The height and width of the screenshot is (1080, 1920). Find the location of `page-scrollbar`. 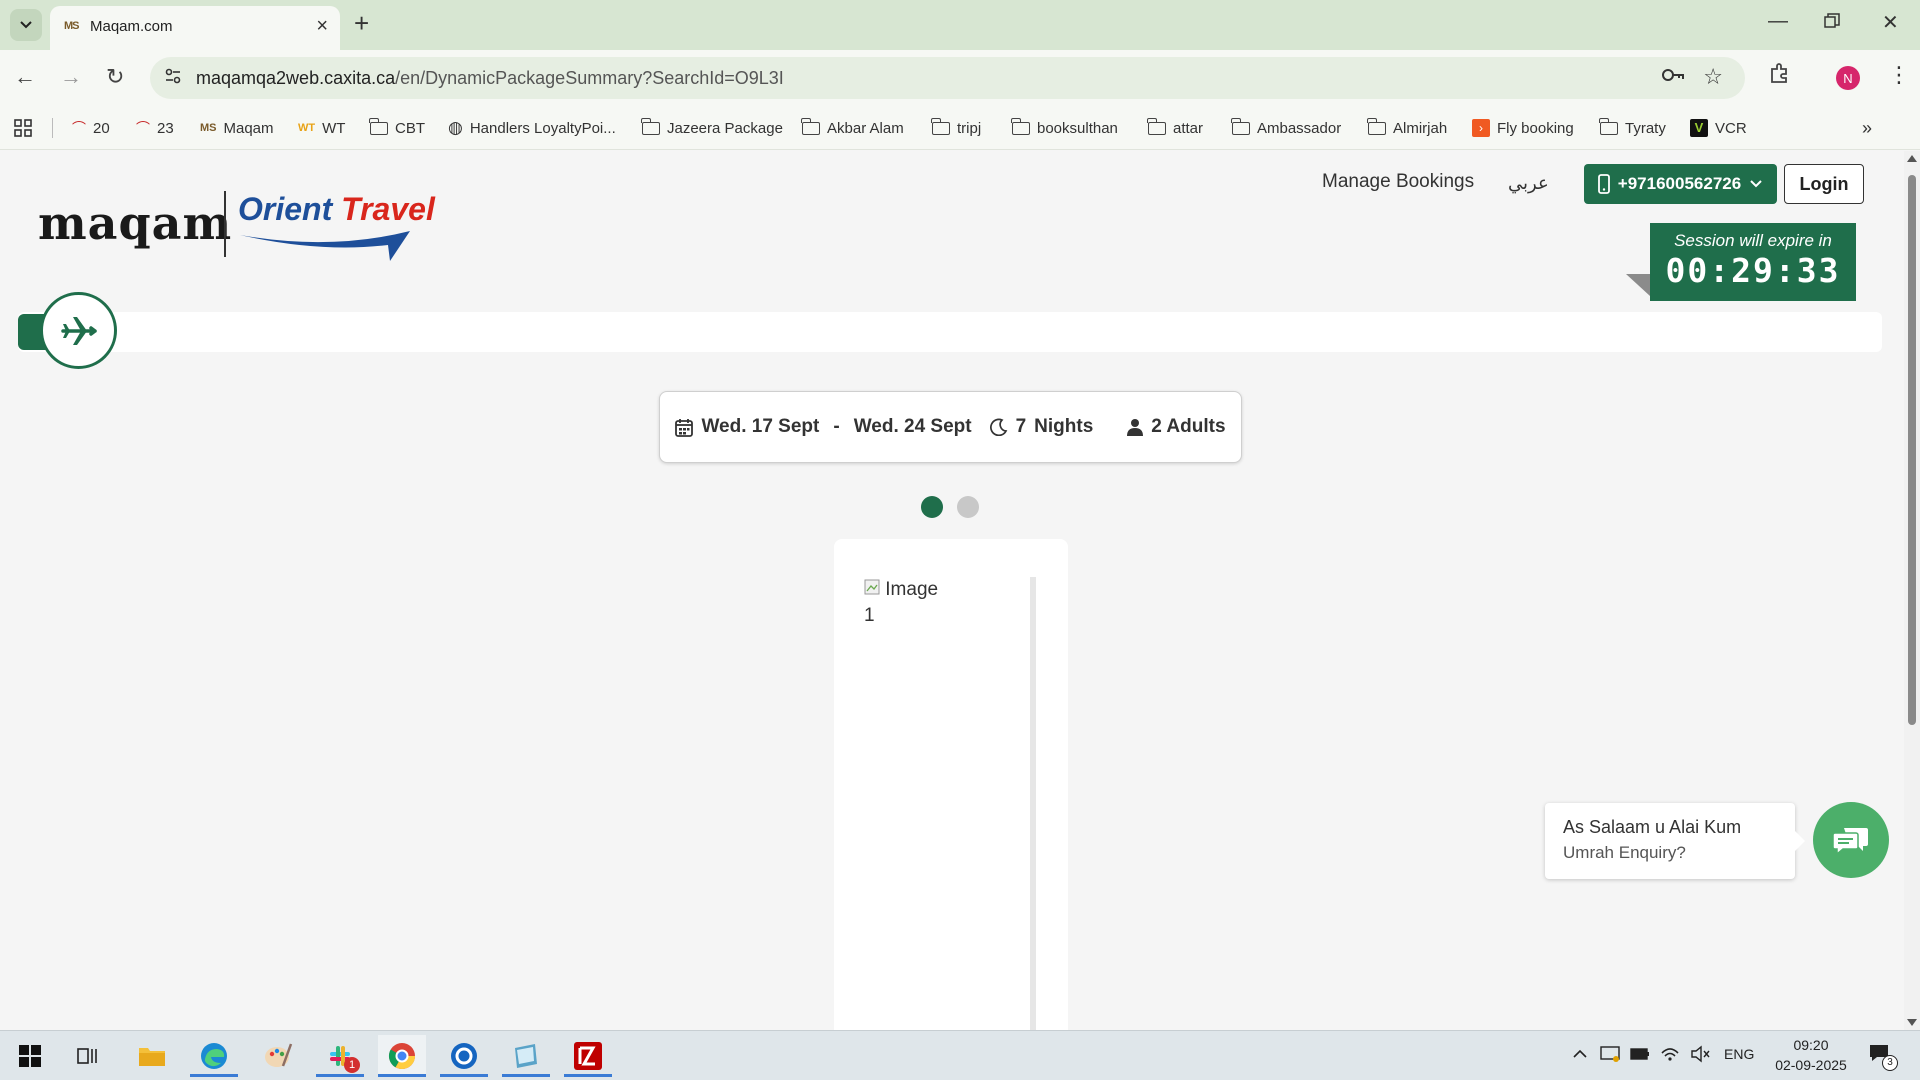

page-scrollbar is located at coordinates (1912, 590).